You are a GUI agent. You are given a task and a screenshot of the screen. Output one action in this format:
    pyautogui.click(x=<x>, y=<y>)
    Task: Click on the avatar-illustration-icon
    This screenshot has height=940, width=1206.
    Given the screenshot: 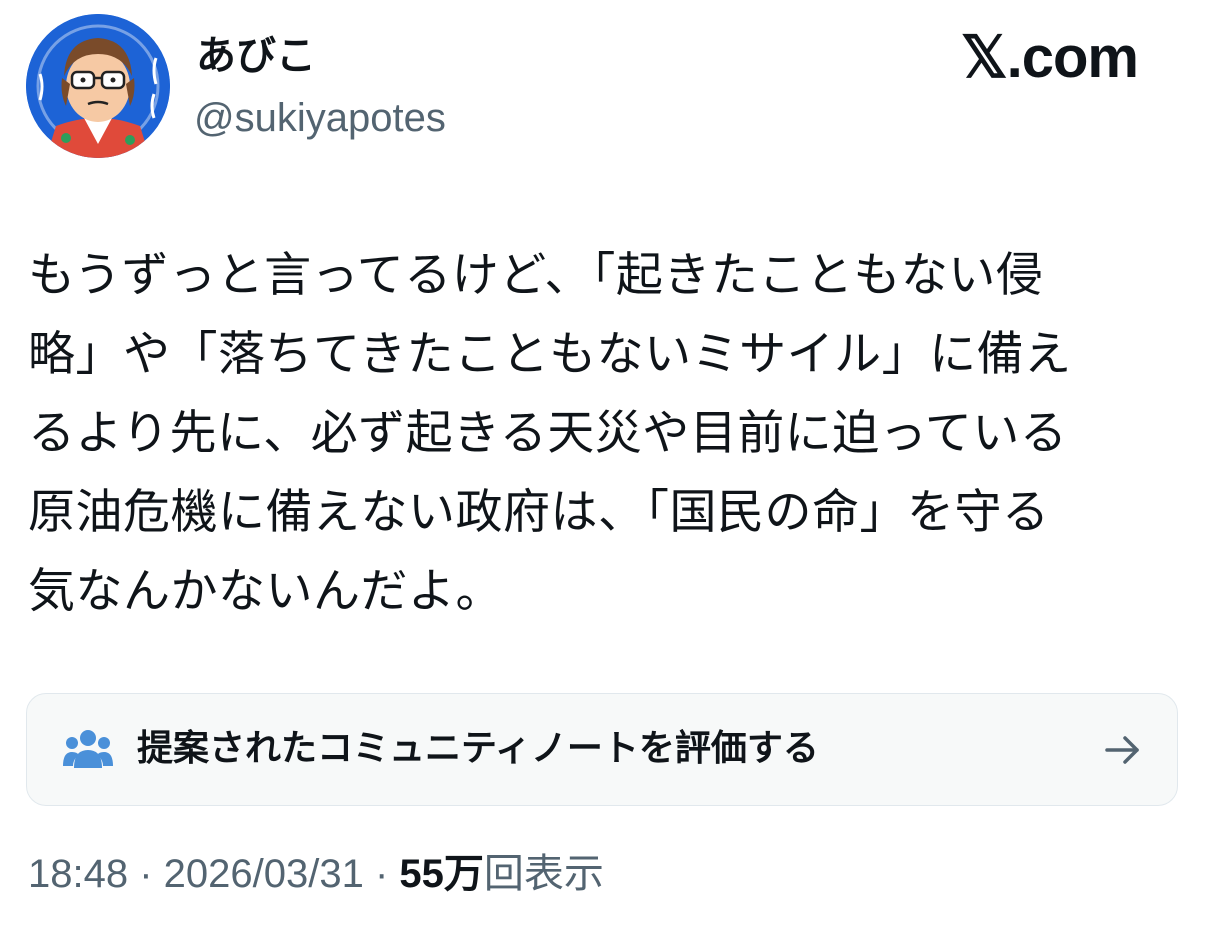 What is the action you would take?
    pyautogui.click(x=98, y=86)
    